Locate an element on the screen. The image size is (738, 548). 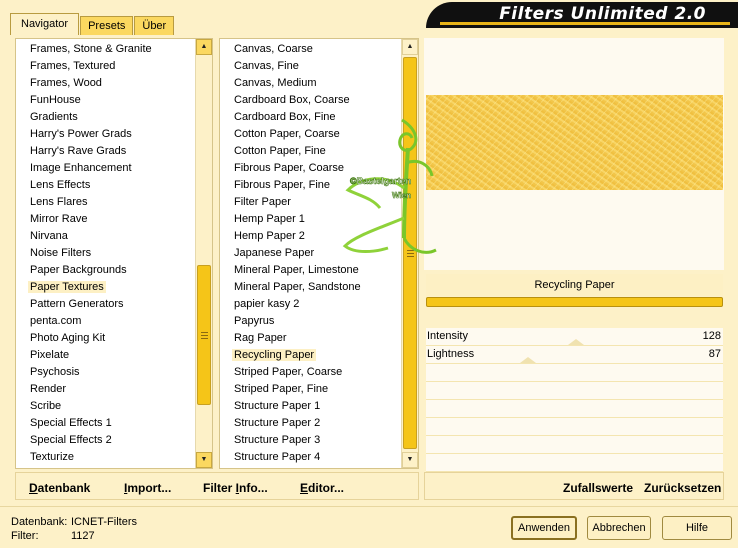
category-list-item: Paper Textures is located at coordinates (85, 287).